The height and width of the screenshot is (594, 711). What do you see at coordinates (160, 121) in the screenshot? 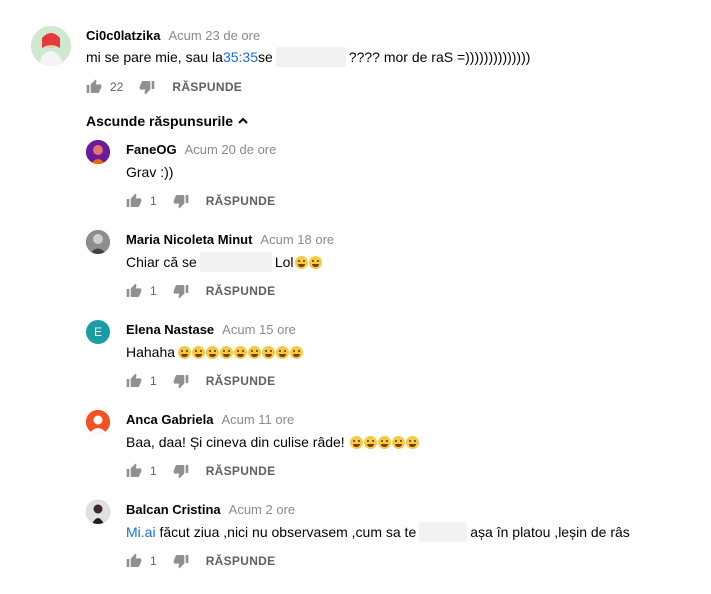
I see `hide-replies-label: Ascunde răspunsurile` at bounding box center [160, 121].